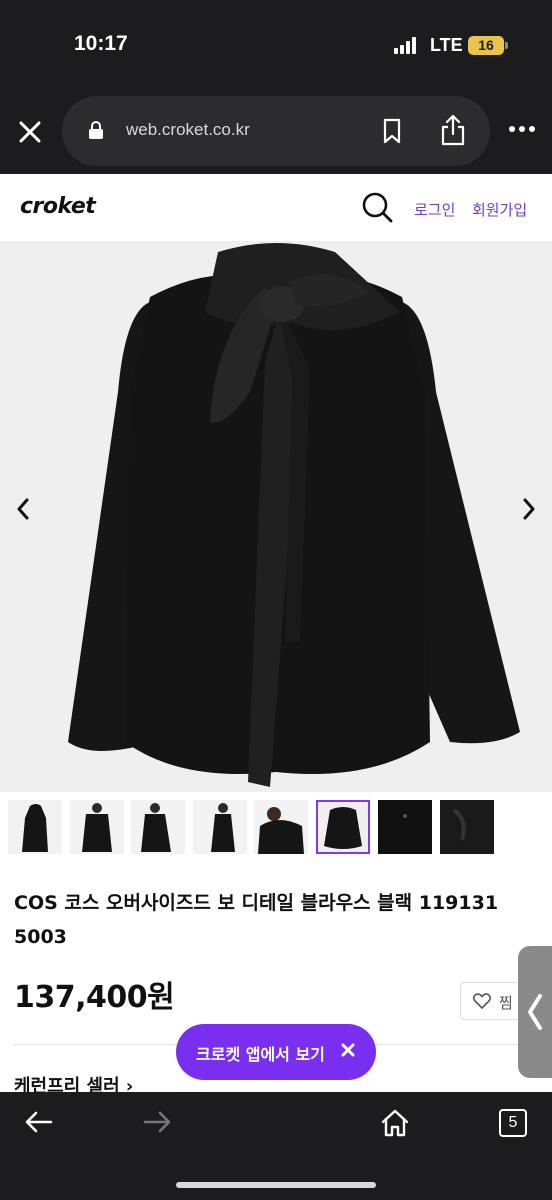 Image resolution: width=552 pixels, height=1200 pixels. What do you see at coordinates (276, 45) in the screenshot?
I see `status-bar: 10:17 LTE 16` at bounding box center [276, 45].